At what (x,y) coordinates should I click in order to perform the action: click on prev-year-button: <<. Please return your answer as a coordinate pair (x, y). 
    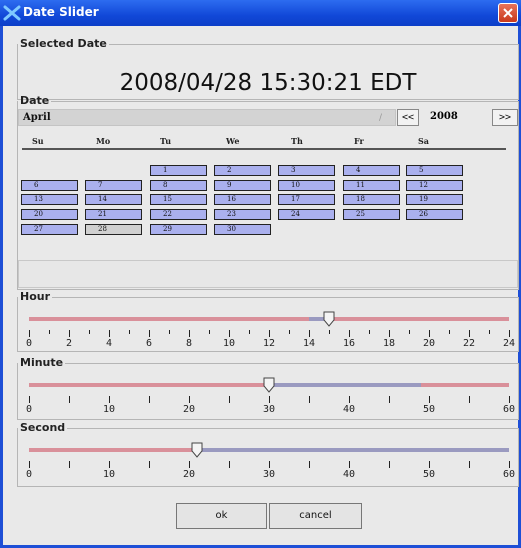
    Looking at the image, I should click on (408, 117).